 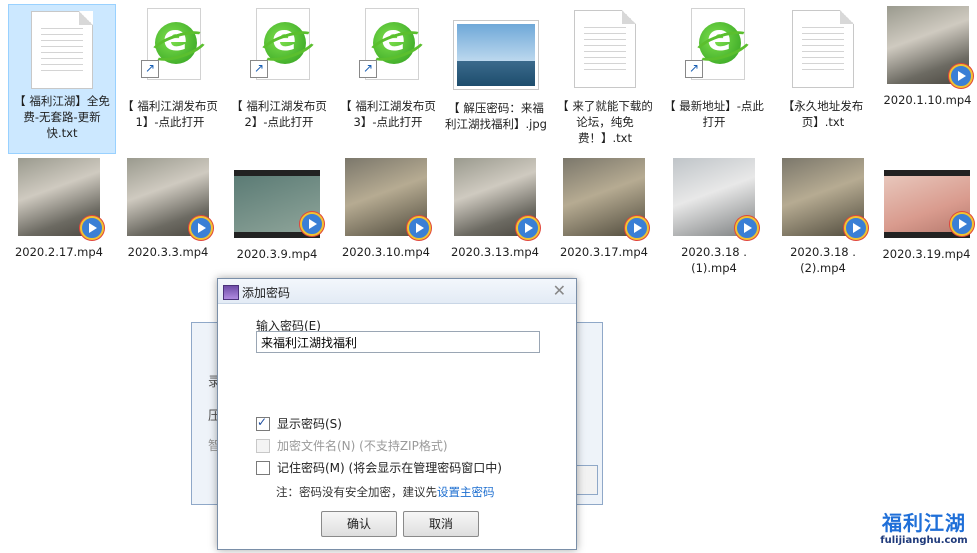 What do you see at coordinates (231, 292) in the screenshot?
I see `winrar-icon` at bounding box center [231, 292].